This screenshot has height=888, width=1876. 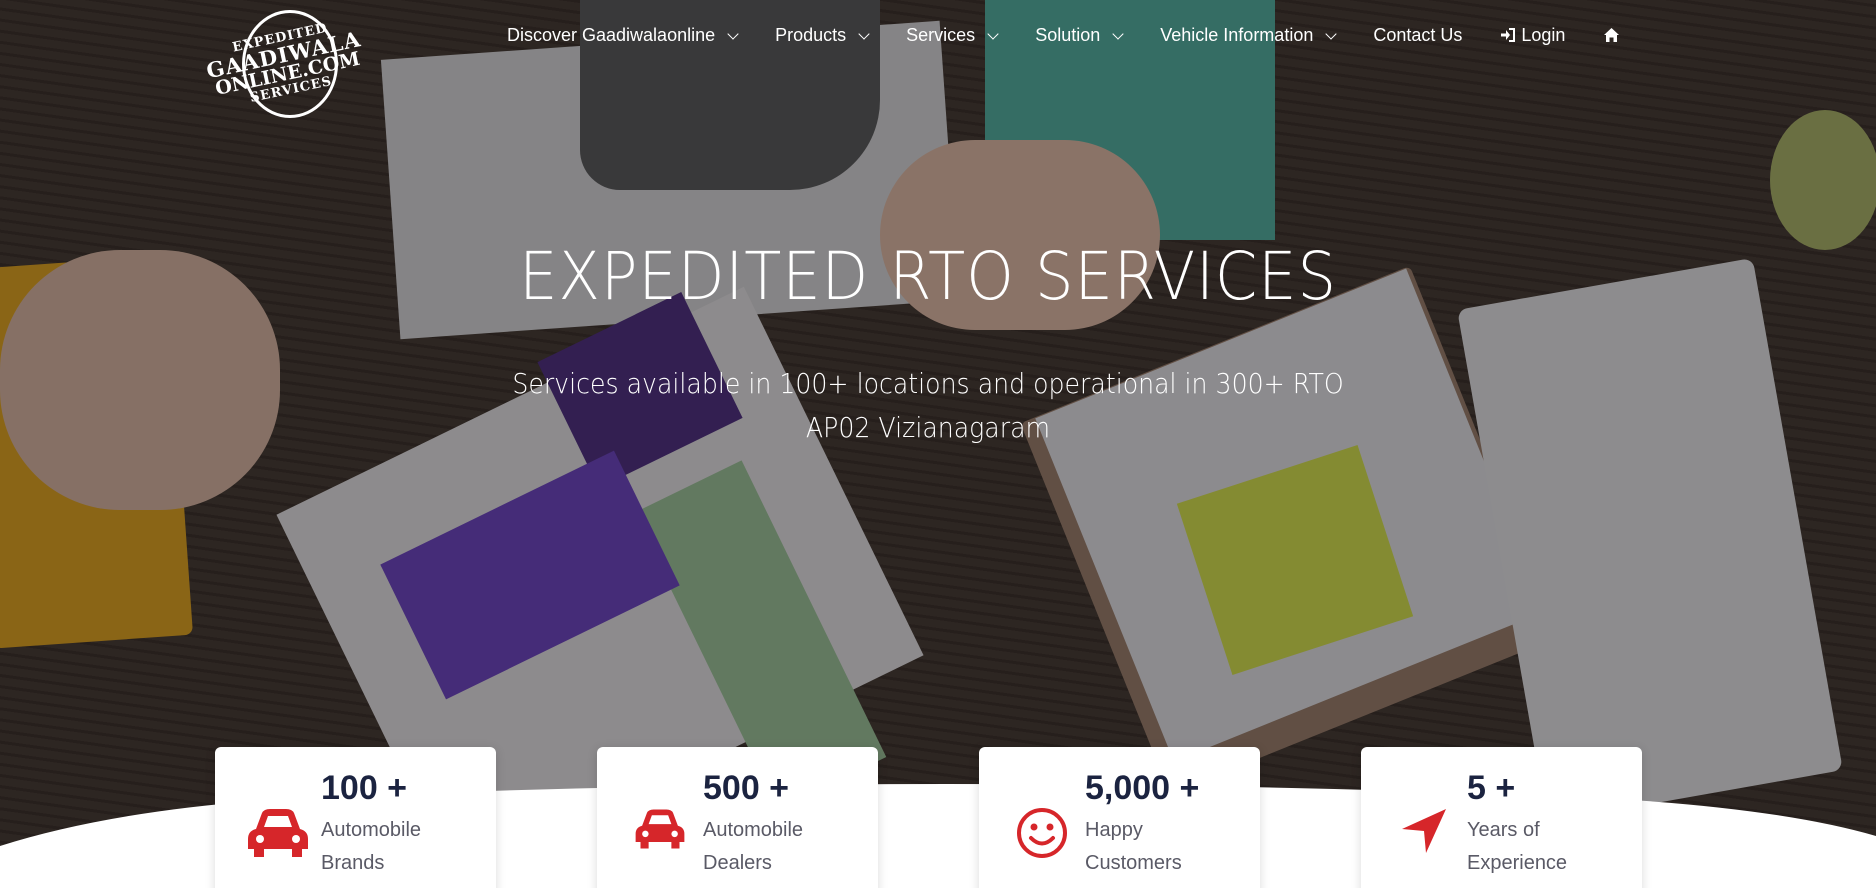 What do you see at coordinates (746, 788) in the screenshot?
I see `stat-value: 500 +` at bounding box center [746, 788].